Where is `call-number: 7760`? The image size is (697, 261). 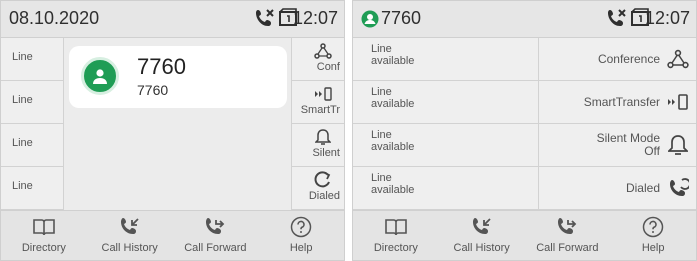
call-number: 7760 is located at coordinates (153, 90).